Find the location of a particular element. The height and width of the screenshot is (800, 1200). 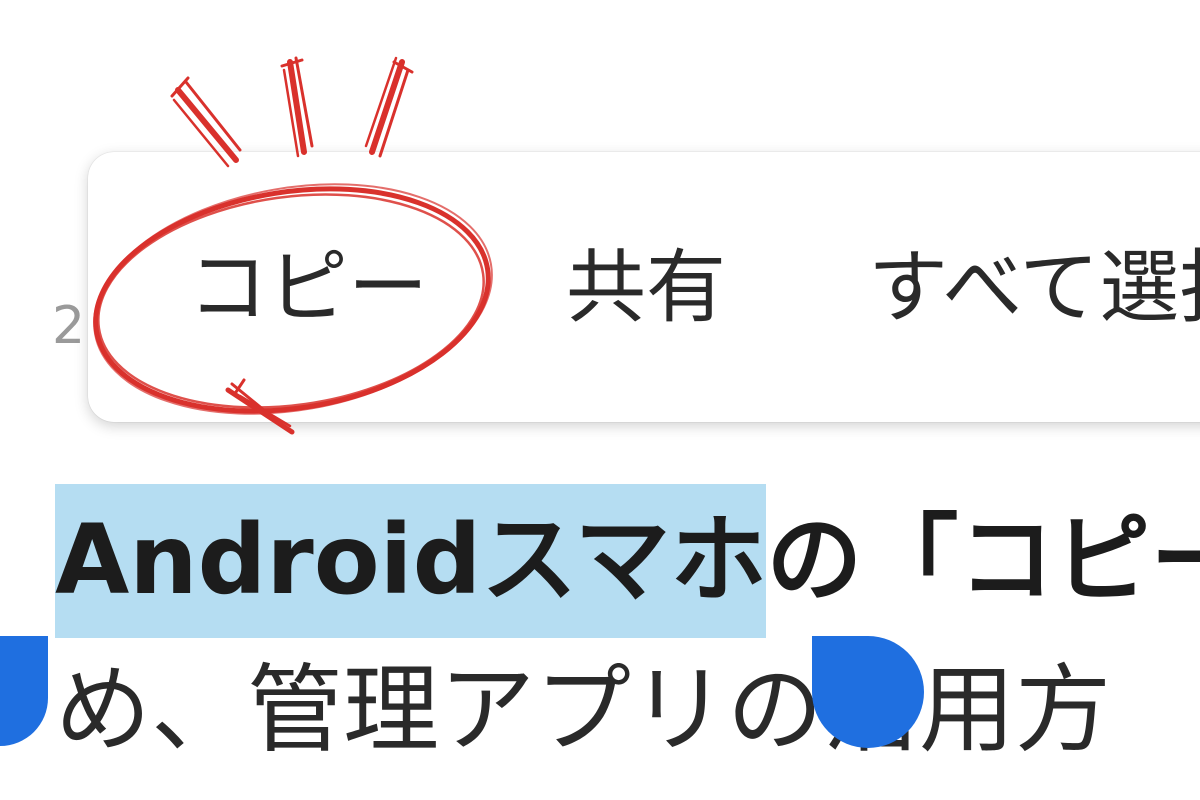

unselected-text: の「コピー」 is located at coordinates (983, 560).